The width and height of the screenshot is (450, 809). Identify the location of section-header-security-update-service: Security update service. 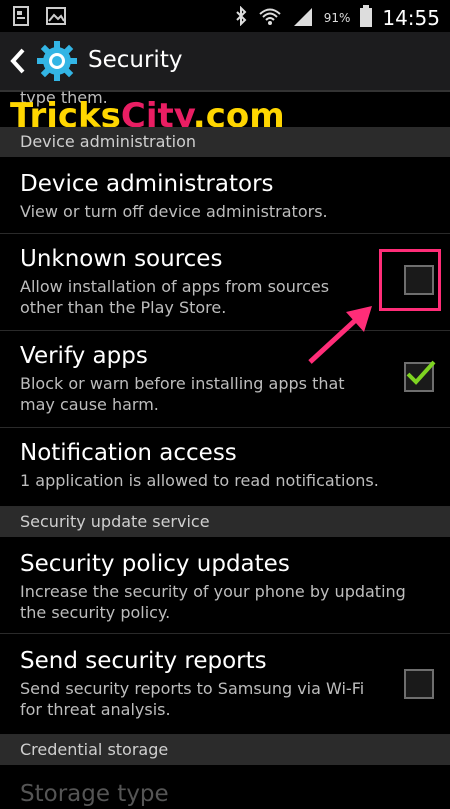
(225, 522).